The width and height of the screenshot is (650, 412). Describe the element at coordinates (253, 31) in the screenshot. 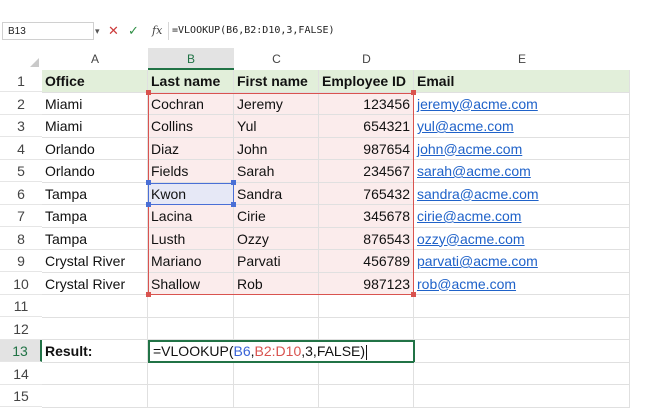

I see `formula-input: =VLOOKUP(B6,B2:D10,3,FALSE)` at that location.